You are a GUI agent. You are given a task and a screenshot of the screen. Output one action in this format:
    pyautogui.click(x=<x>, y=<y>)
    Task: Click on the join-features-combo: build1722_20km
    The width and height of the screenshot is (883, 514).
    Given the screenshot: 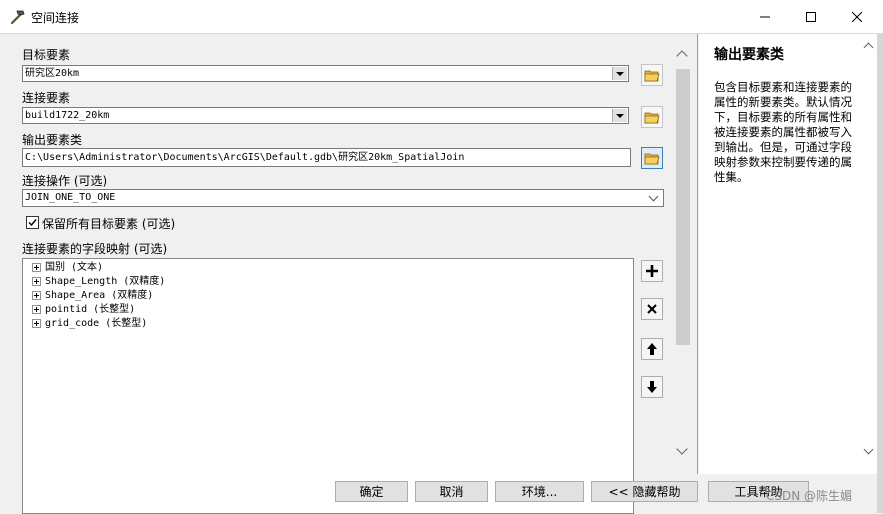 What is the action you would take?
    pyautogui.click(x=325, y=115)
    